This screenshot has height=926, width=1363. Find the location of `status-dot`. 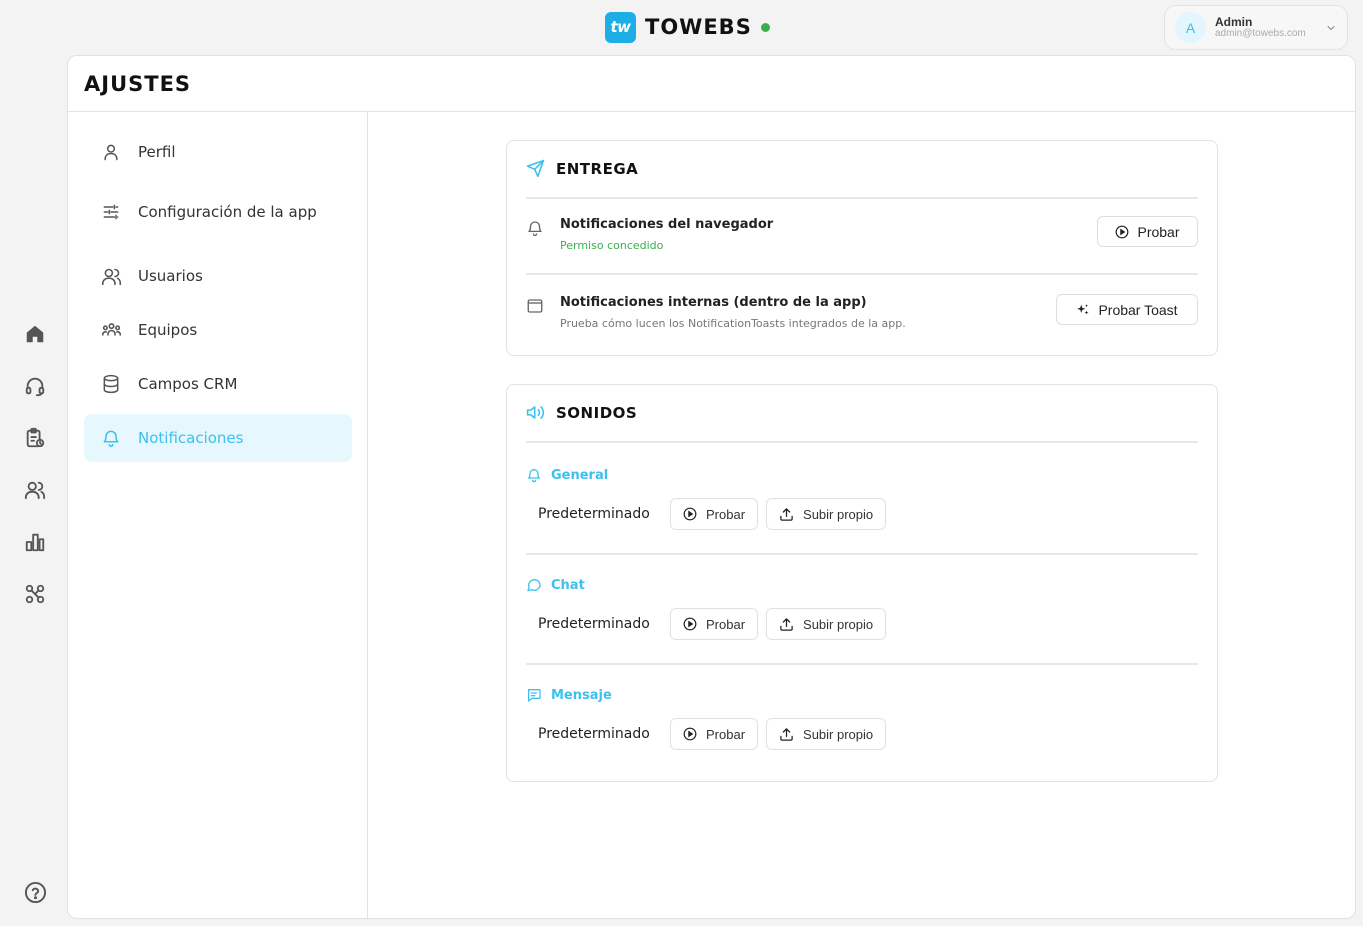

status-dot is located at coordinates (765, 27).